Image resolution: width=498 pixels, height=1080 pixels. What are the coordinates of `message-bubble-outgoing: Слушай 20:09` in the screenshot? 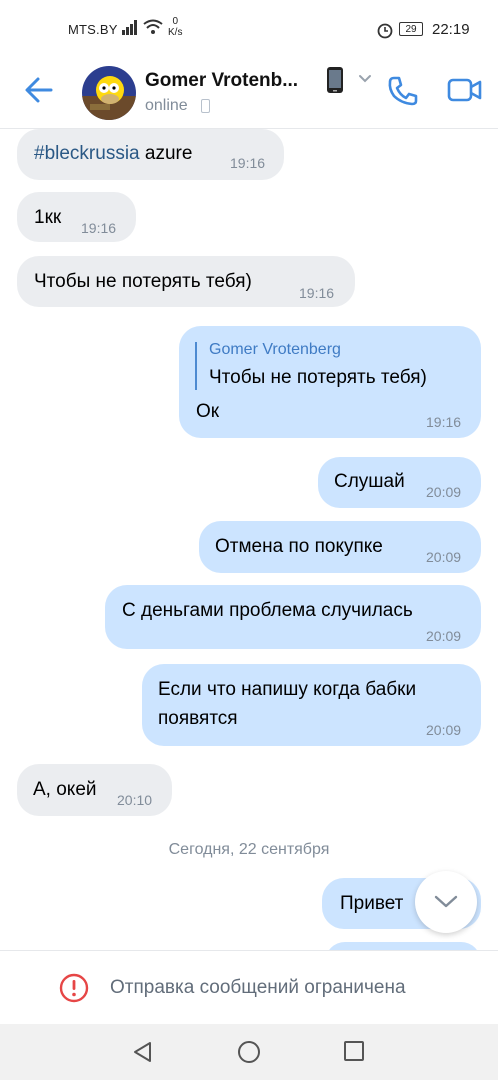 It's located at (399, 482).